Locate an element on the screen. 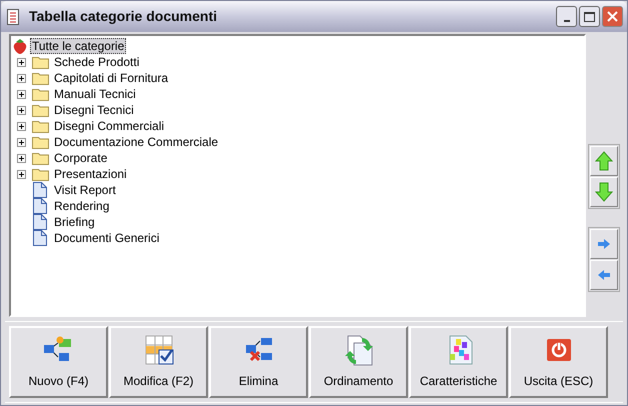 The image size is (628, 406). indent-button is located at coordinates (604, 244).